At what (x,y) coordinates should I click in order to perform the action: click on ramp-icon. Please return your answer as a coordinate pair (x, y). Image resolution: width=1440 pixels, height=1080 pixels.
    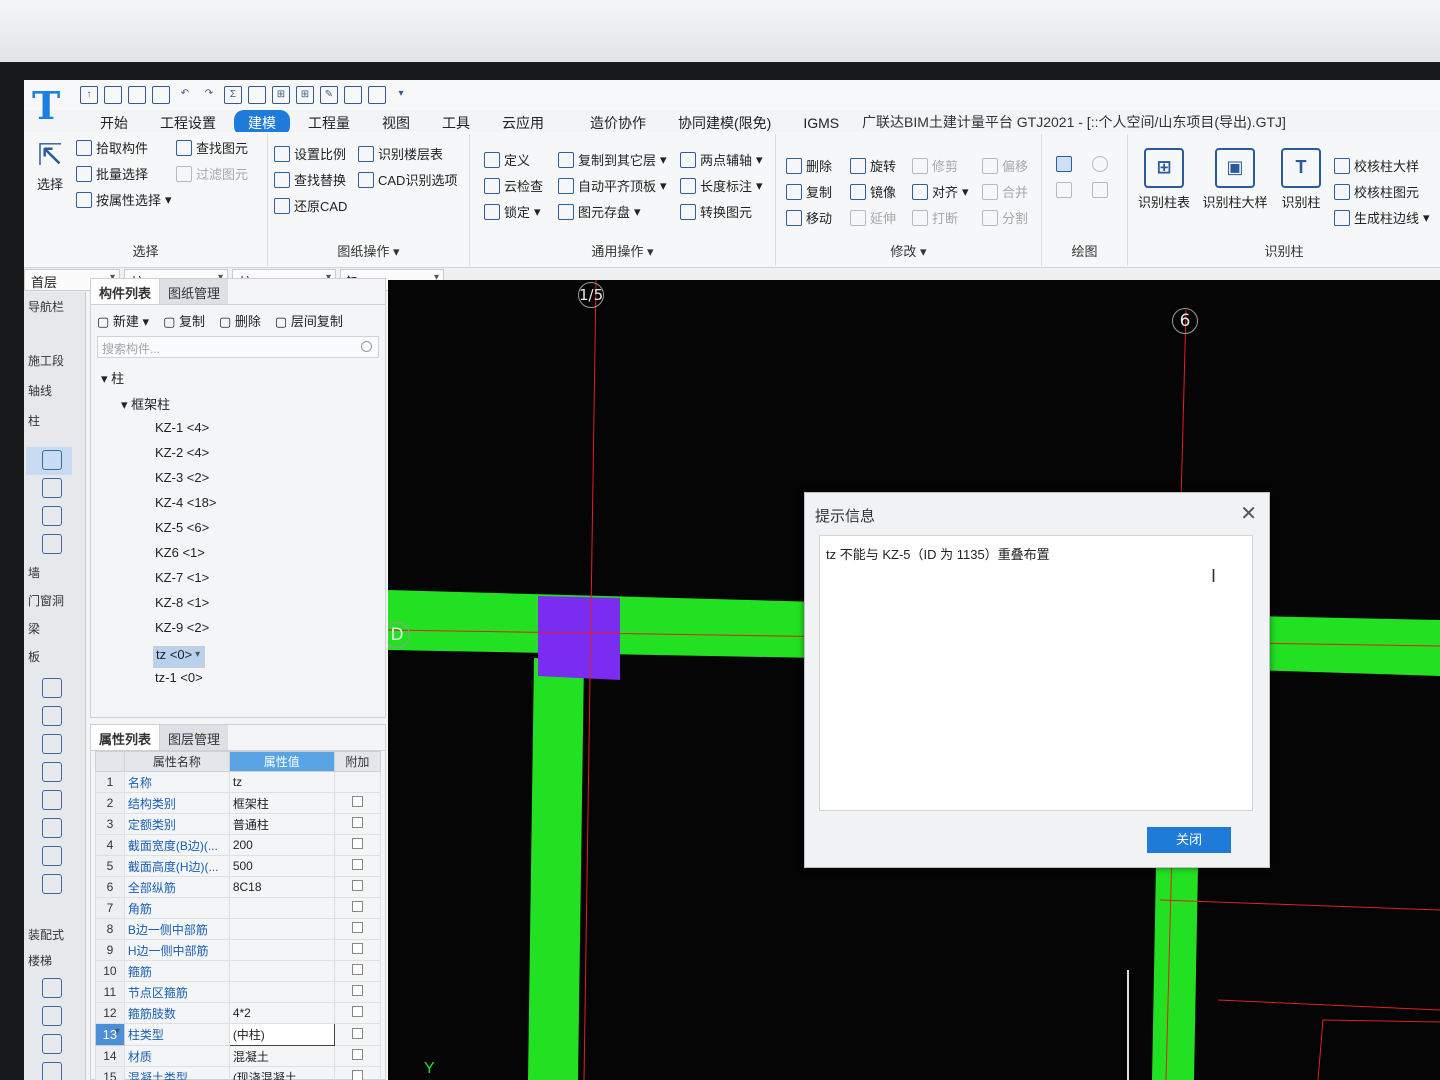
    Looking at the image, I should click on (52, 1016).